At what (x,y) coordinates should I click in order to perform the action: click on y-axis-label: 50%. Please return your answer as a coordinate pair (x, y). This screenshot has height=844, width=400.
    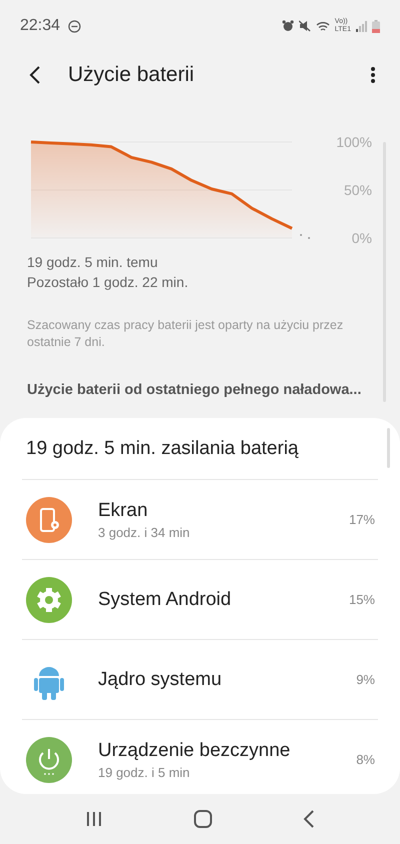
    Looking at the image, I should click on (358, 190).